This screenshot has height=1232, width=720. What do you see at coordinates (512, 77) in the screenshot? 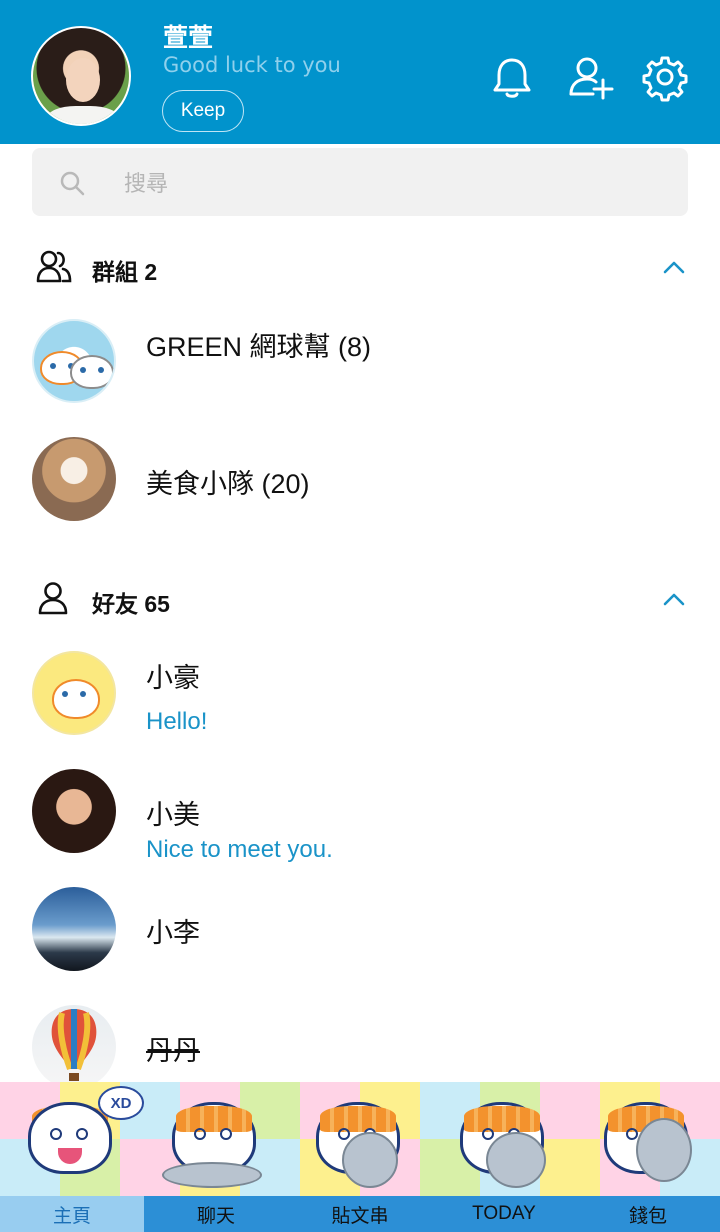
I see `bell-icon` at bounding box center [512, 77].